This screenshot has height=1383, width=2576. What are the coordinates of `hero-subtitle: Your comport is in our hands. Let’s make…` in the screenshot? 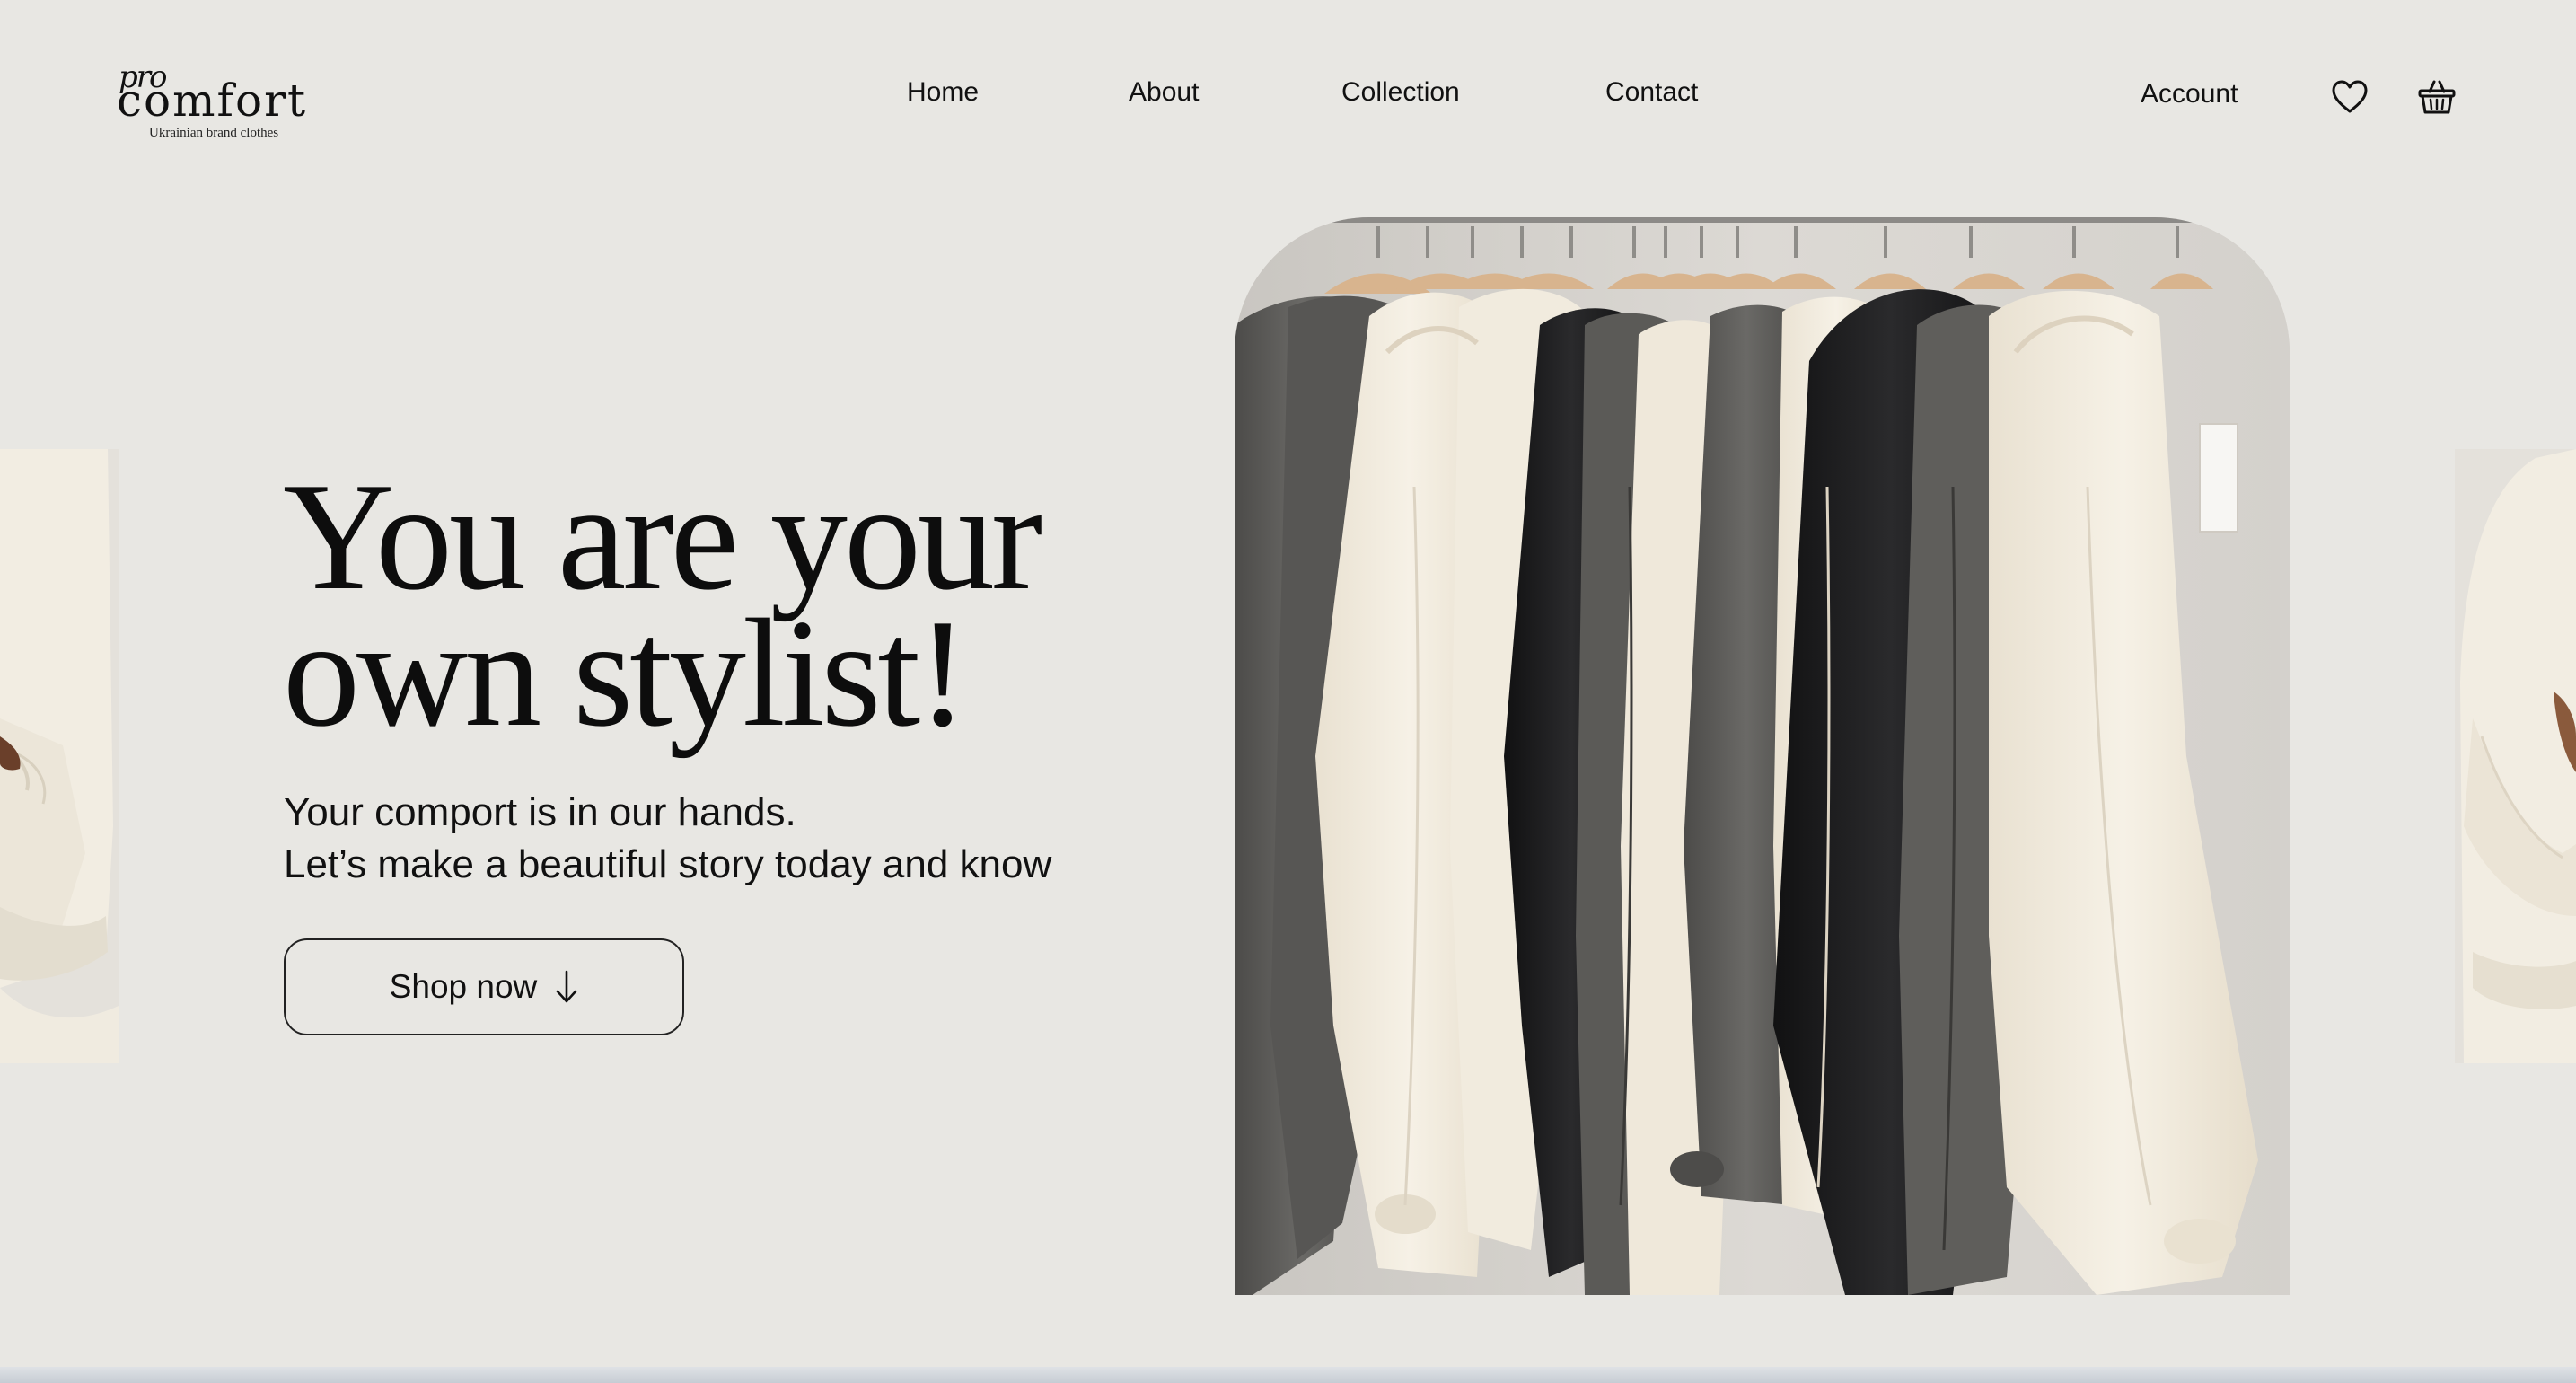 It's located at (667, 839).